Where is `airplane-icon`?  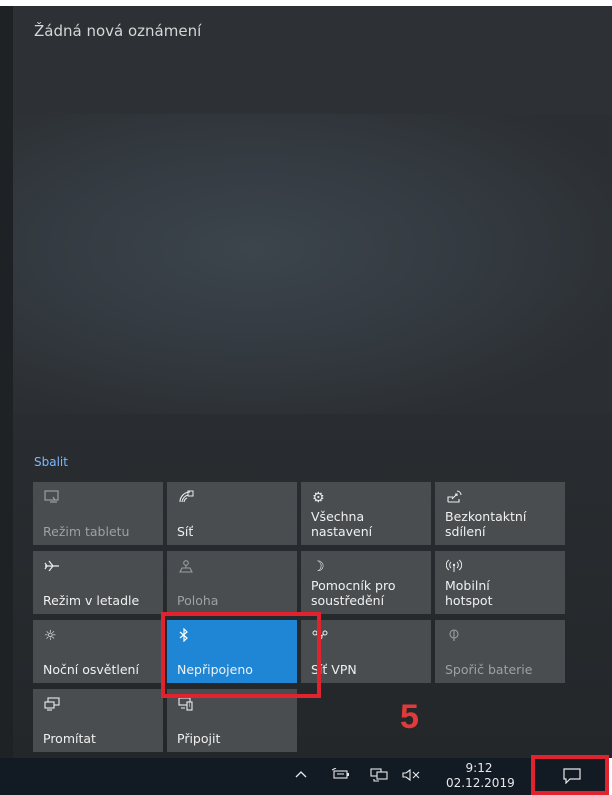 airplane-icon is located at coordinates (52, 568).